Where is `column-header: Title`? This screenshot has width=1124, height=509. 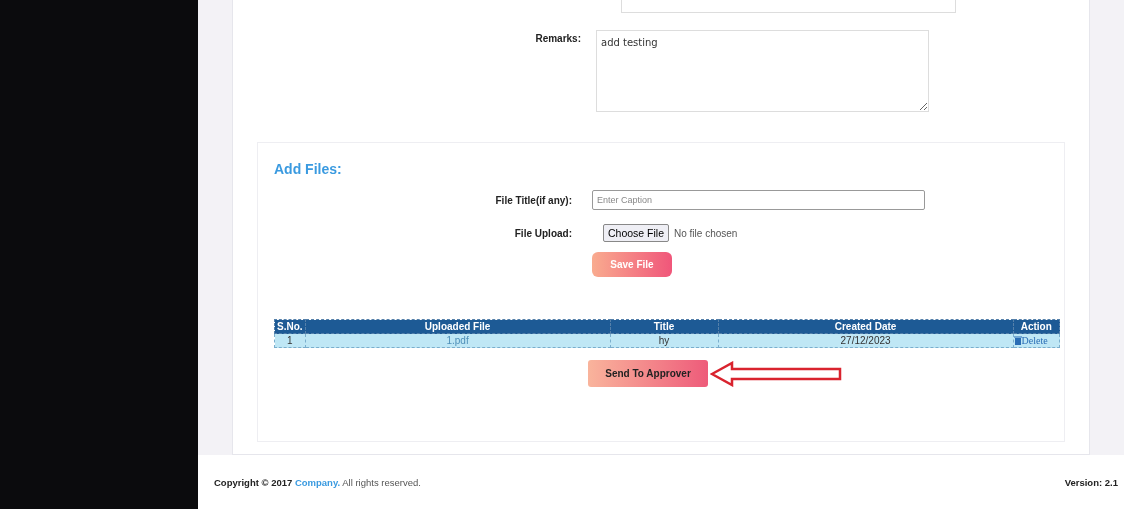 column-header: Title is located at coordinates (664, 326).